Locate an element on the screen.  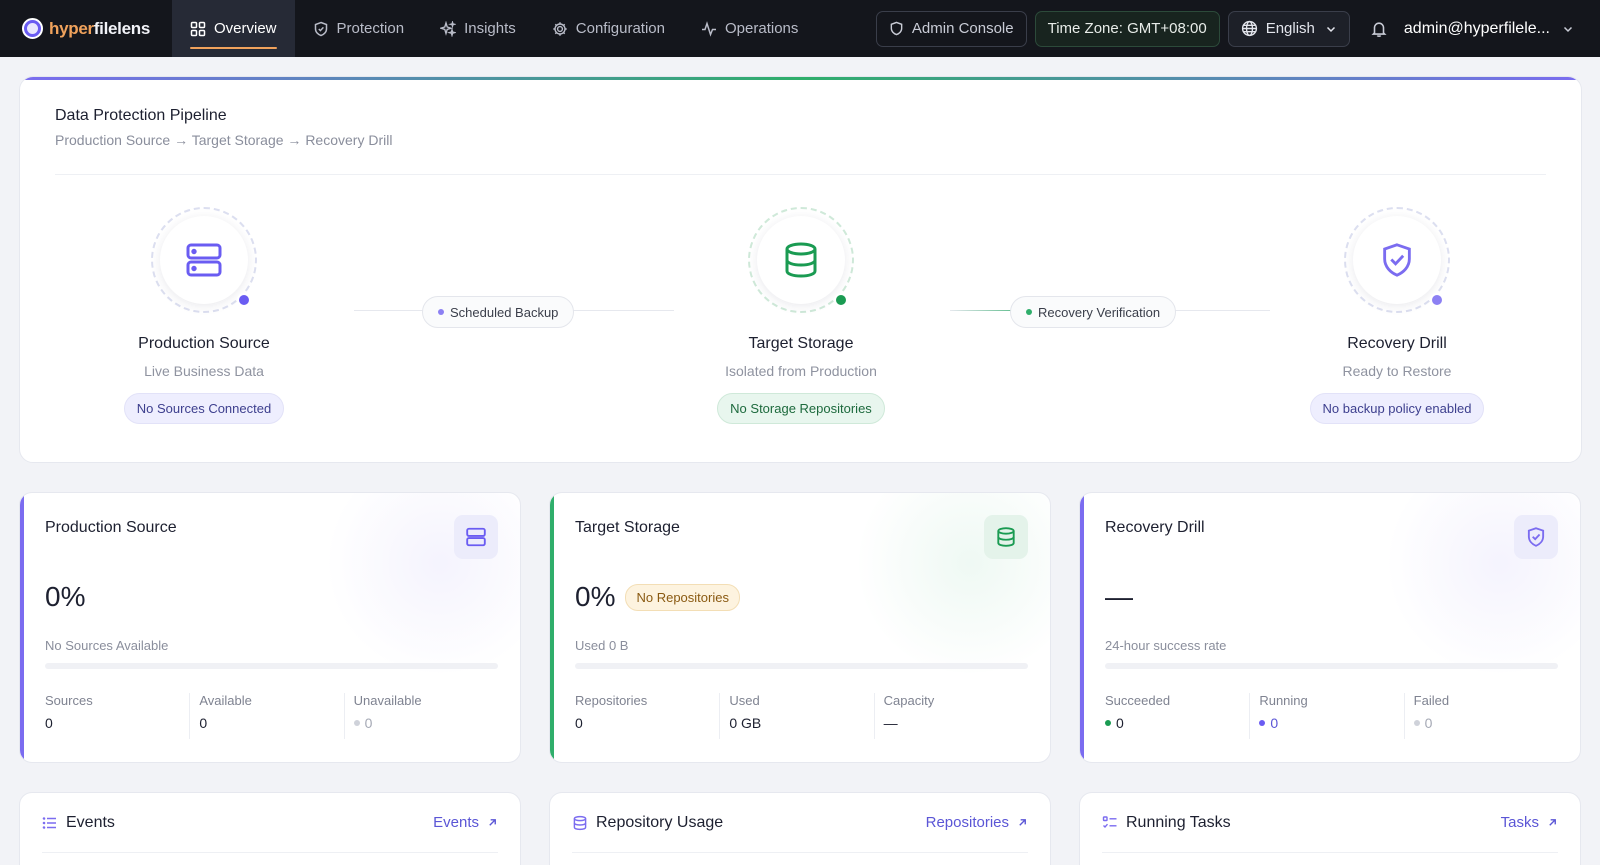
timezone-button: Time Zone: GMT+08:00 is located at coordinates (1127, 28).